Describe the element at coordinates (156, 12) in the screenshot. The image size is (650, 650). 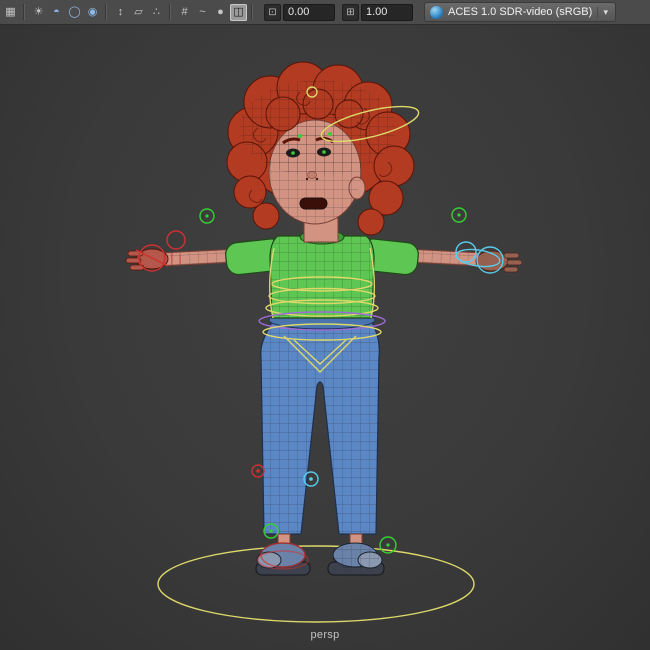
I see `select-component-icon: ∴` at that location.